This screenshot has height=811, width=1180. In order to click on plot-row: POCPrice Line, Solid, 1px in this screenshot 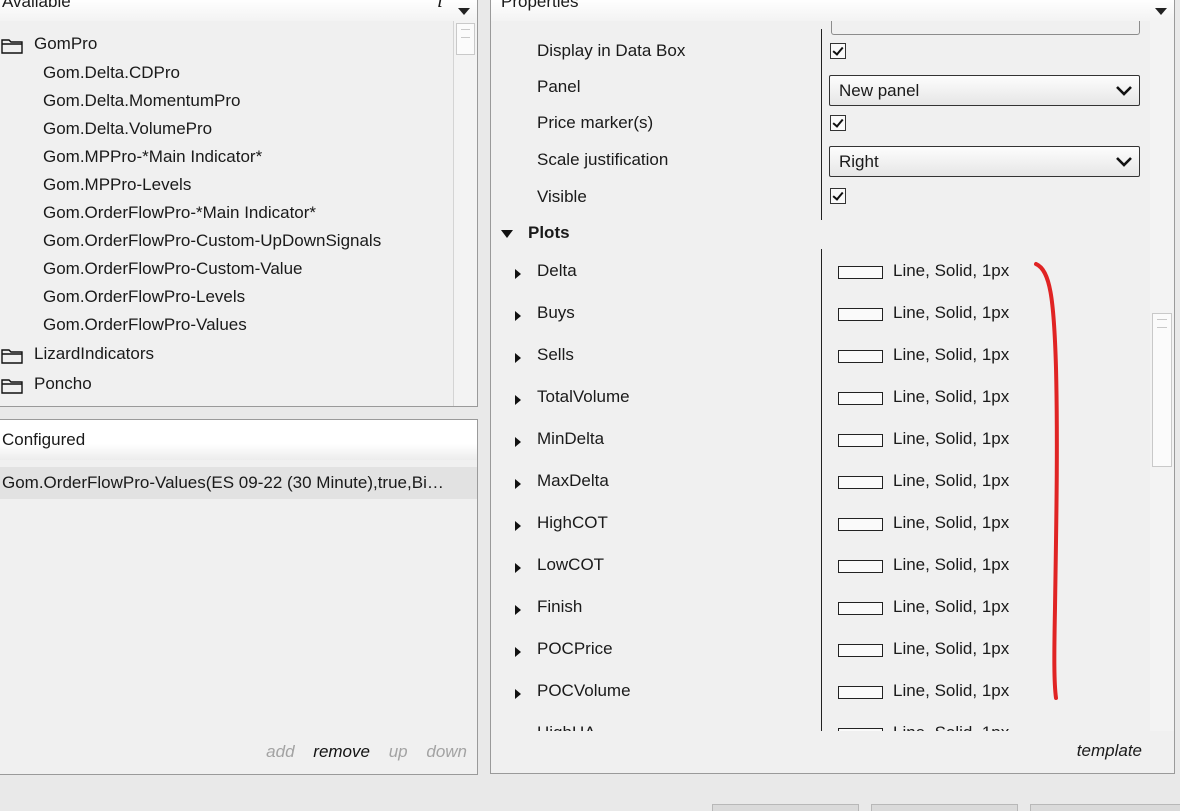, I will do `click(821, 648)`.